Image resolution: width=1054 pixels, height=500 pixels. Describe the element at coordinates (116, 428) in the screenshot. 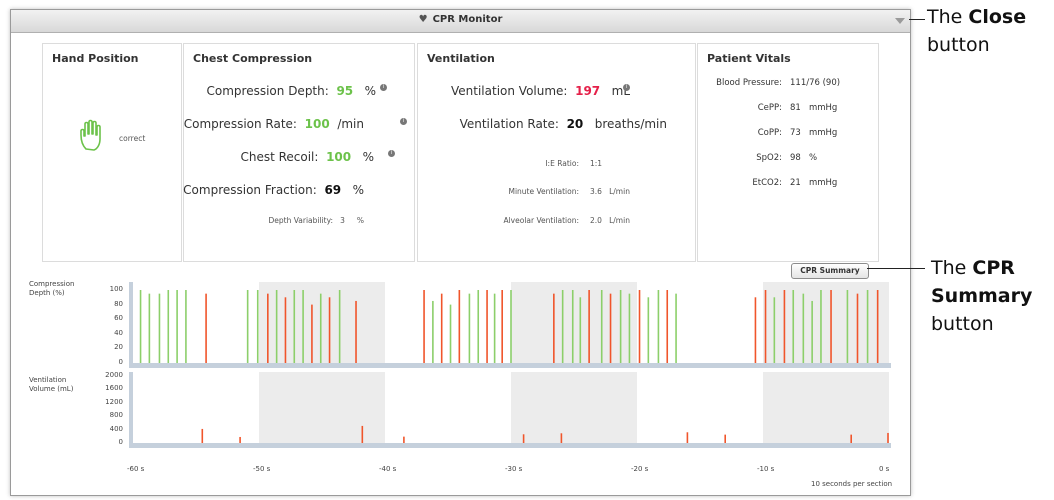

I see `ventilation-y-tick: 400` at that location.